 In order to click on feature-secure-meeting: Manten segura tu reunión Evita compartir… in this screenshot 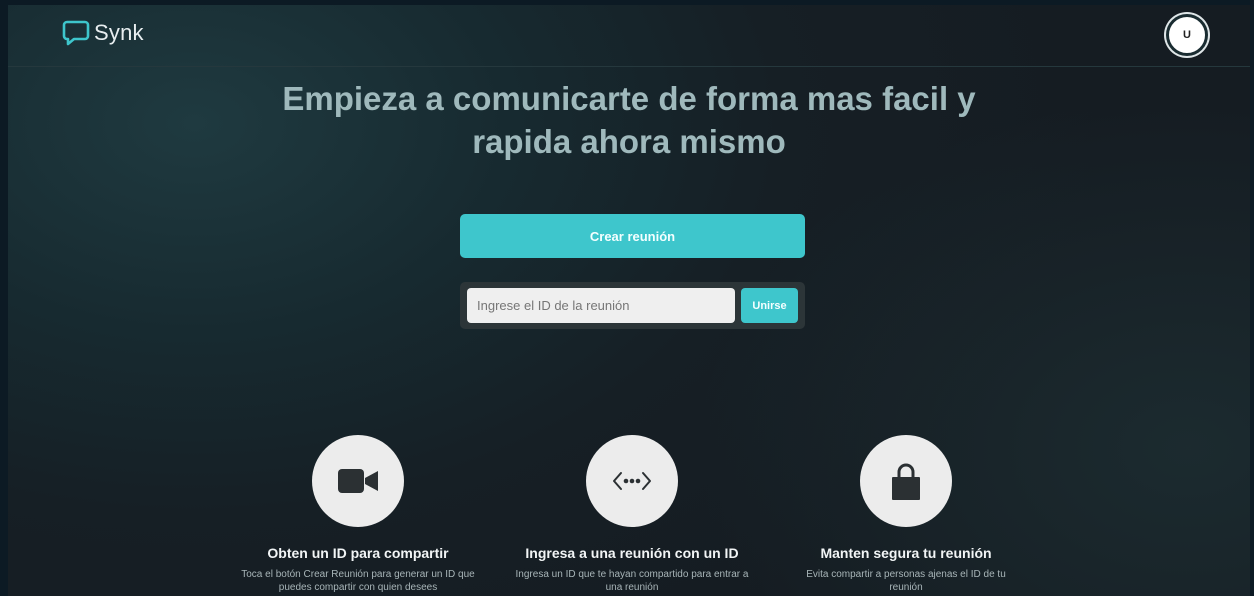, I will do `click(906, 514)`.